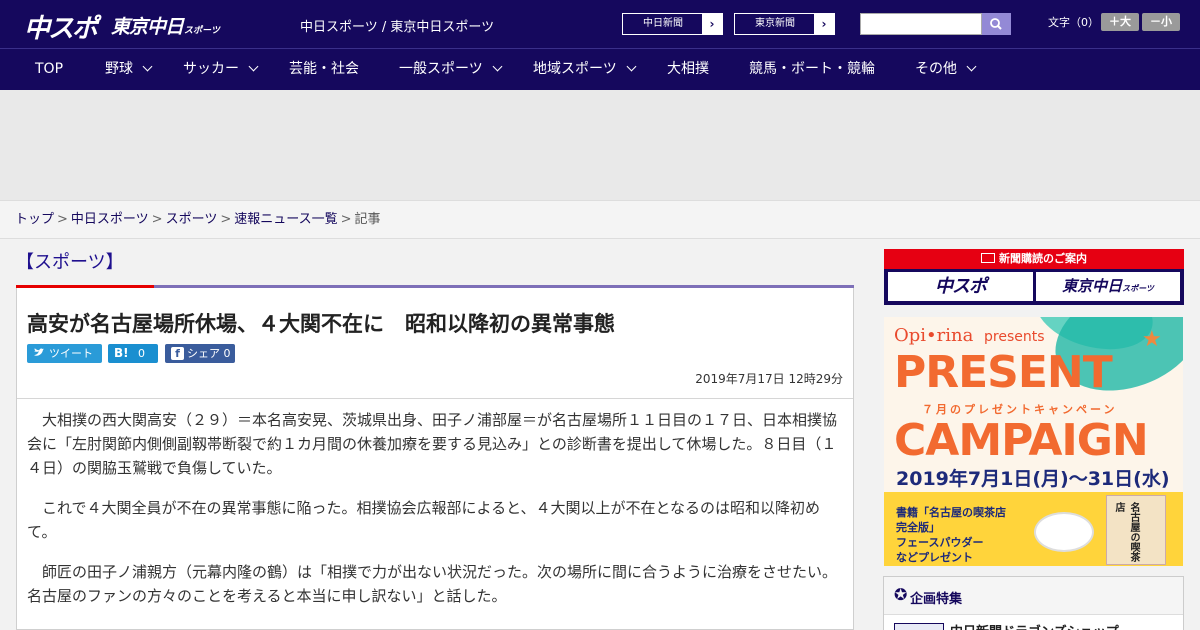  What do you see at coordinates (61, 26) in the screenshot?
I see `chuspo-logo: 中スポ` at bounding box center [61, 26].